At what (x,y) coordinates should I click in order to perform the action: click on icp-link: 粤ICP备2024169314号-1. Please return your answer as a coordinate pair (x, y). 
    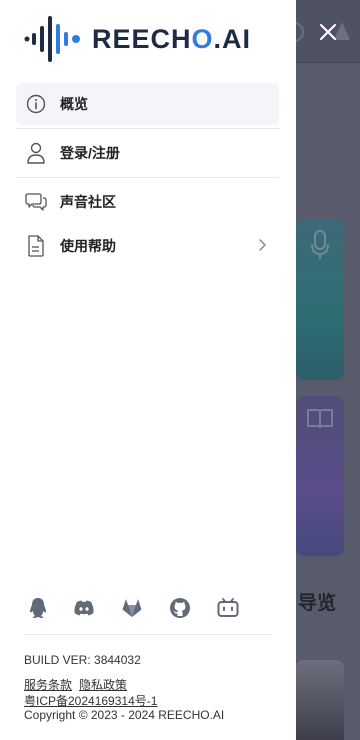
    Looking at the image, I should click on (90, 700).